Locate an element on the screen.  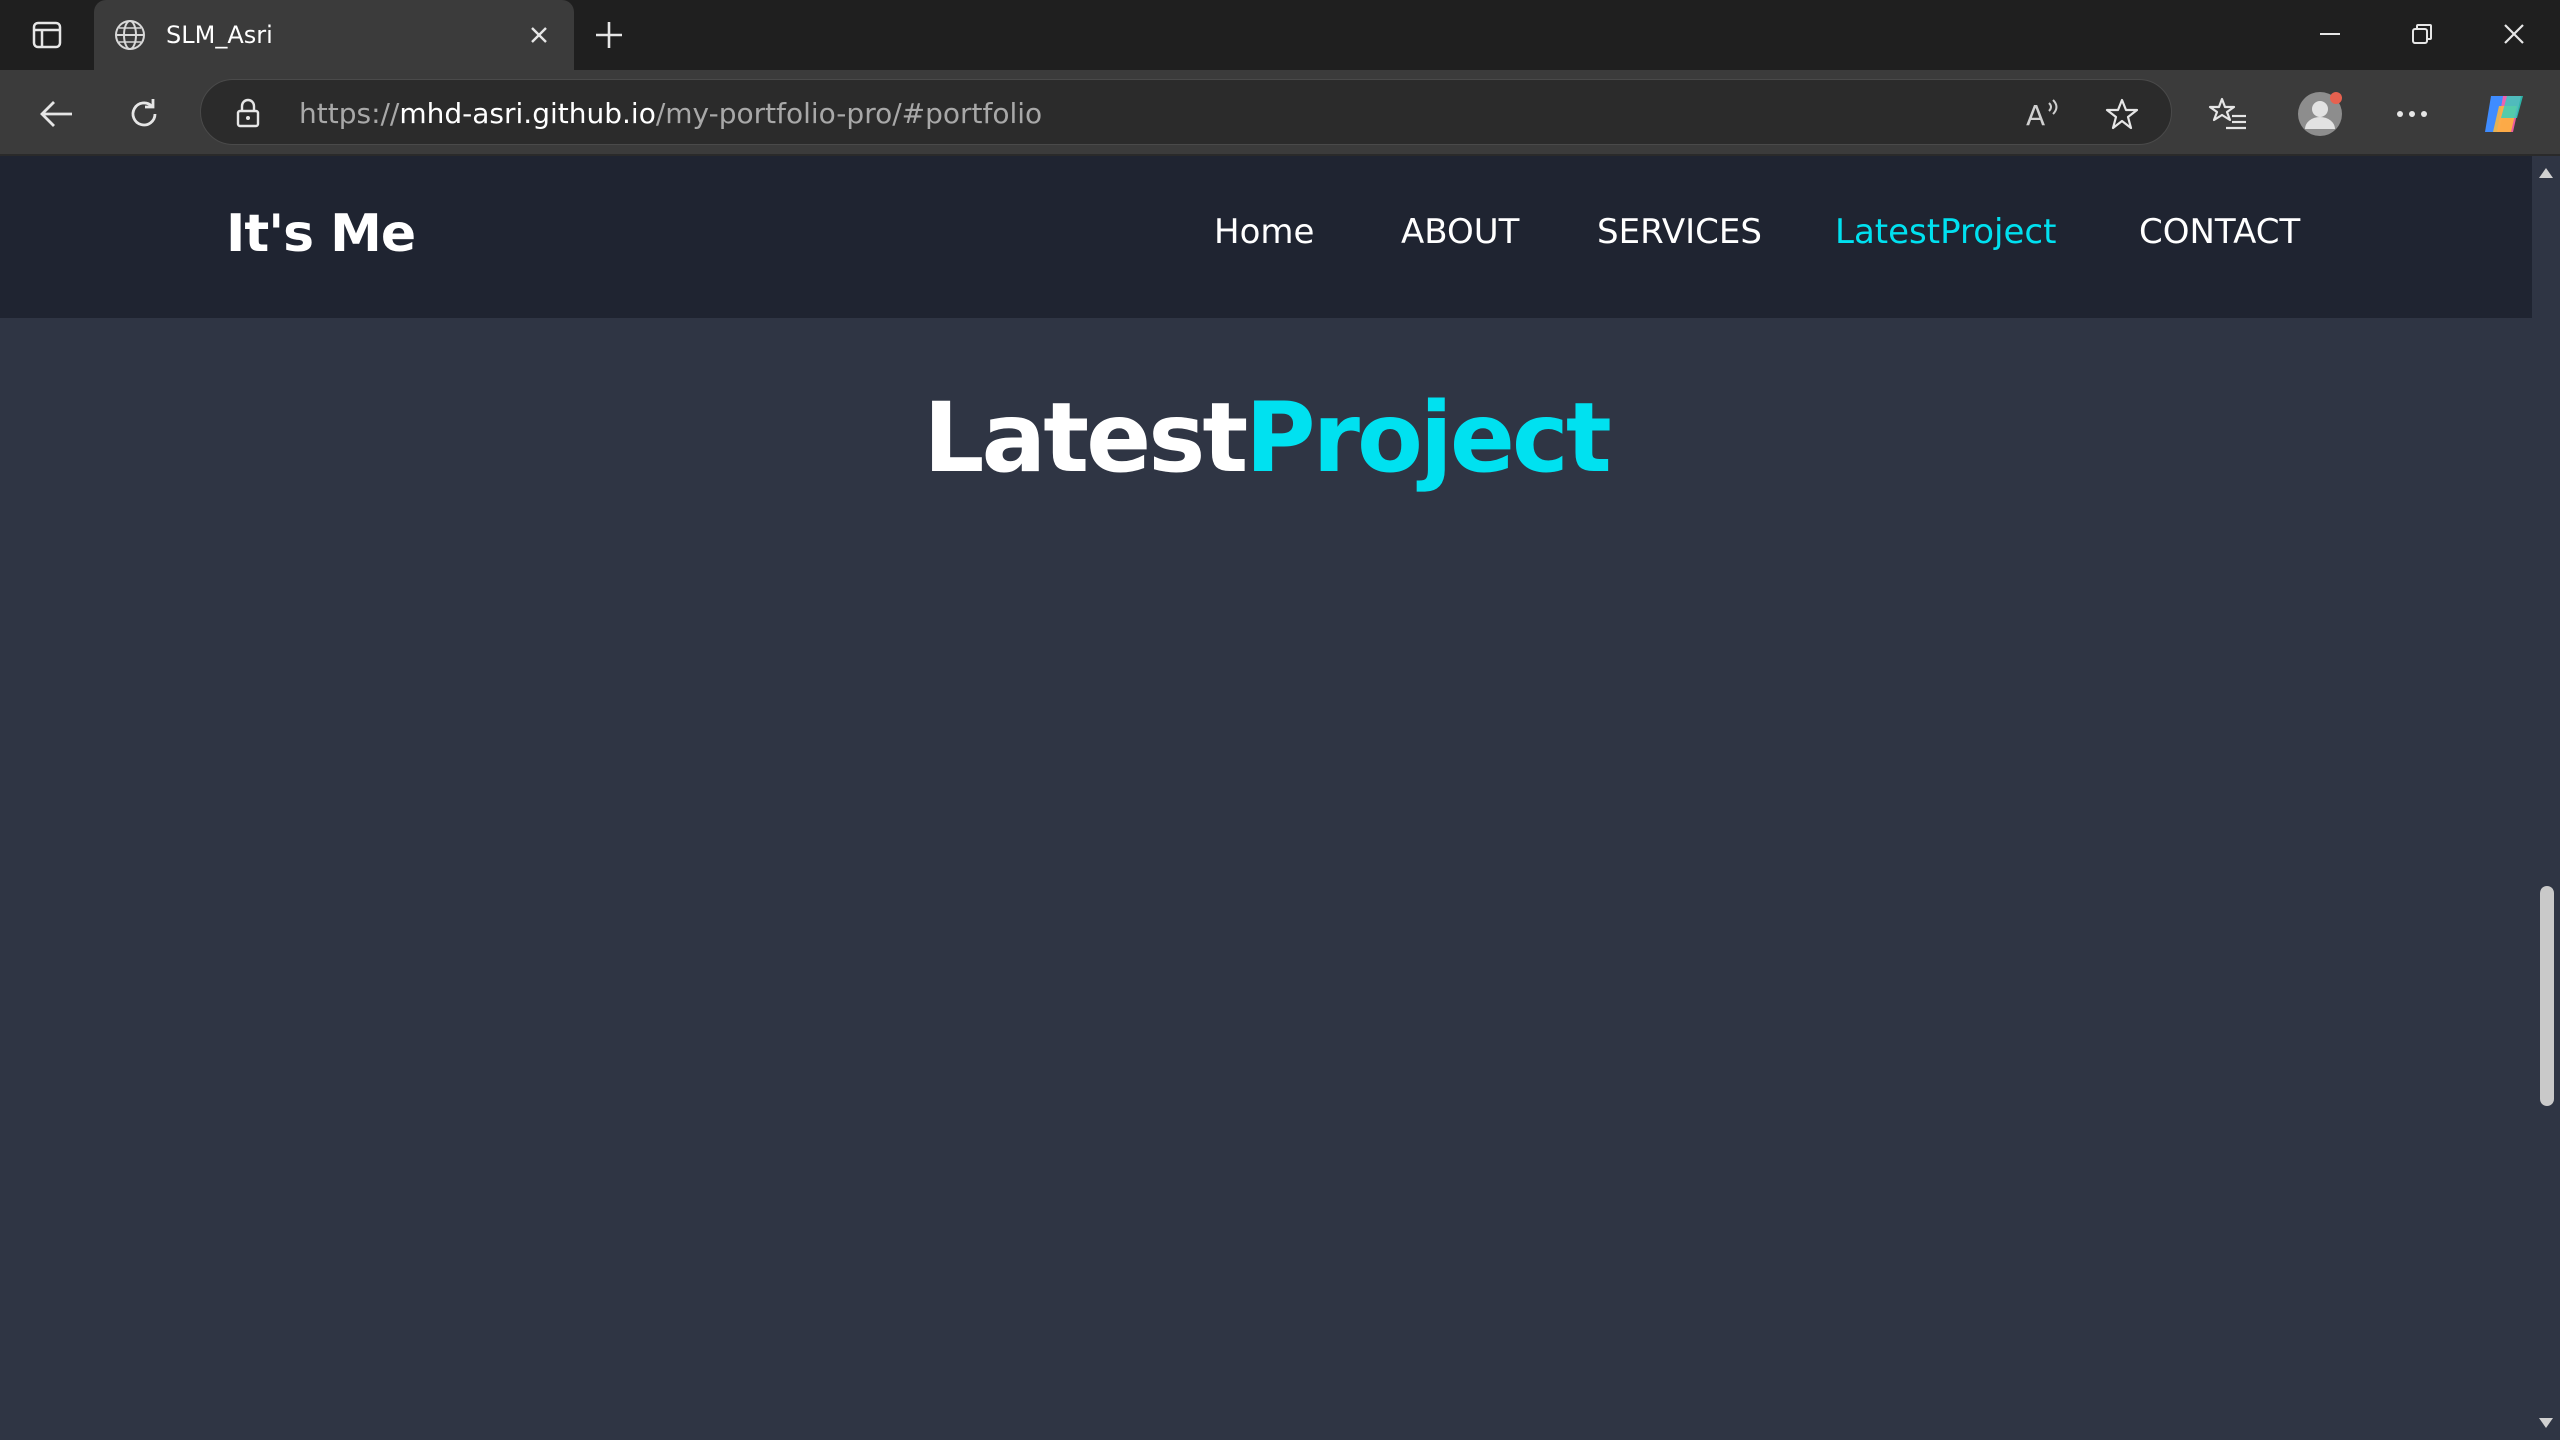
section-title-part2: Project is located at coordinates (1428, 438).